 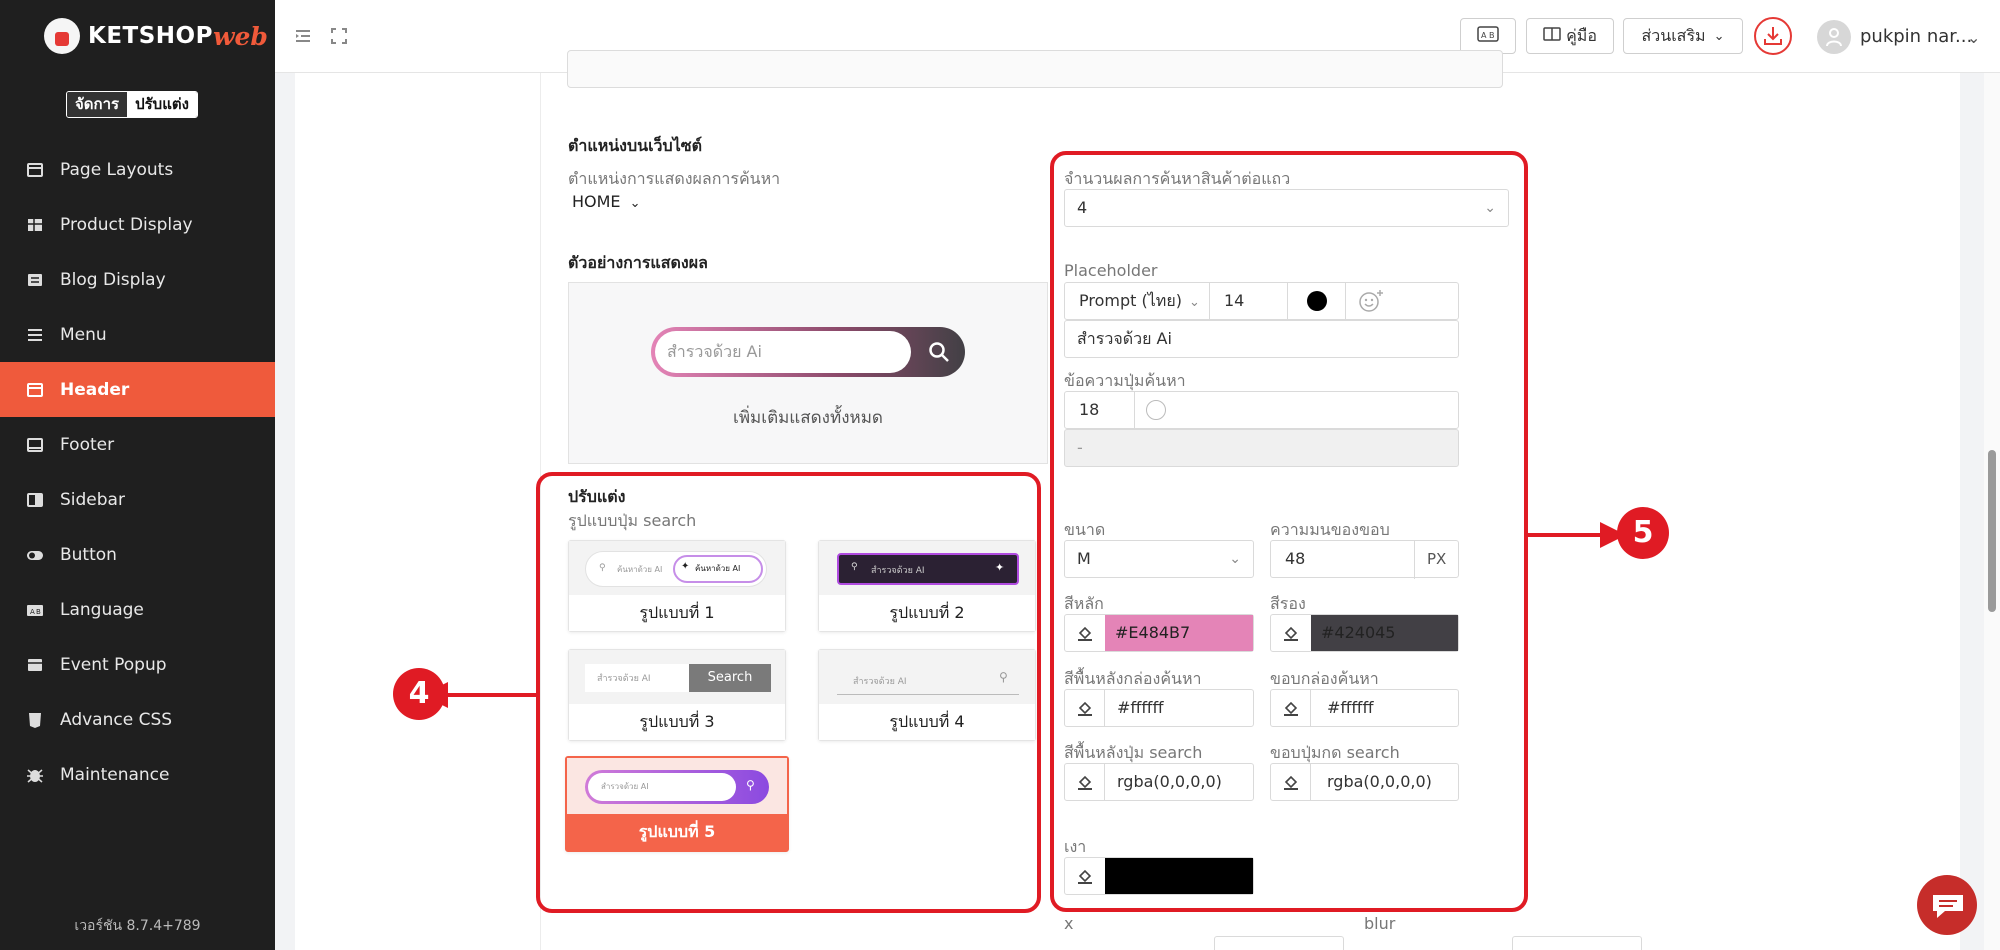 What do you see at coordinates (35, 170) in the screenshot?
I see `page-layouts-icon` at bounding box center [35, 170].